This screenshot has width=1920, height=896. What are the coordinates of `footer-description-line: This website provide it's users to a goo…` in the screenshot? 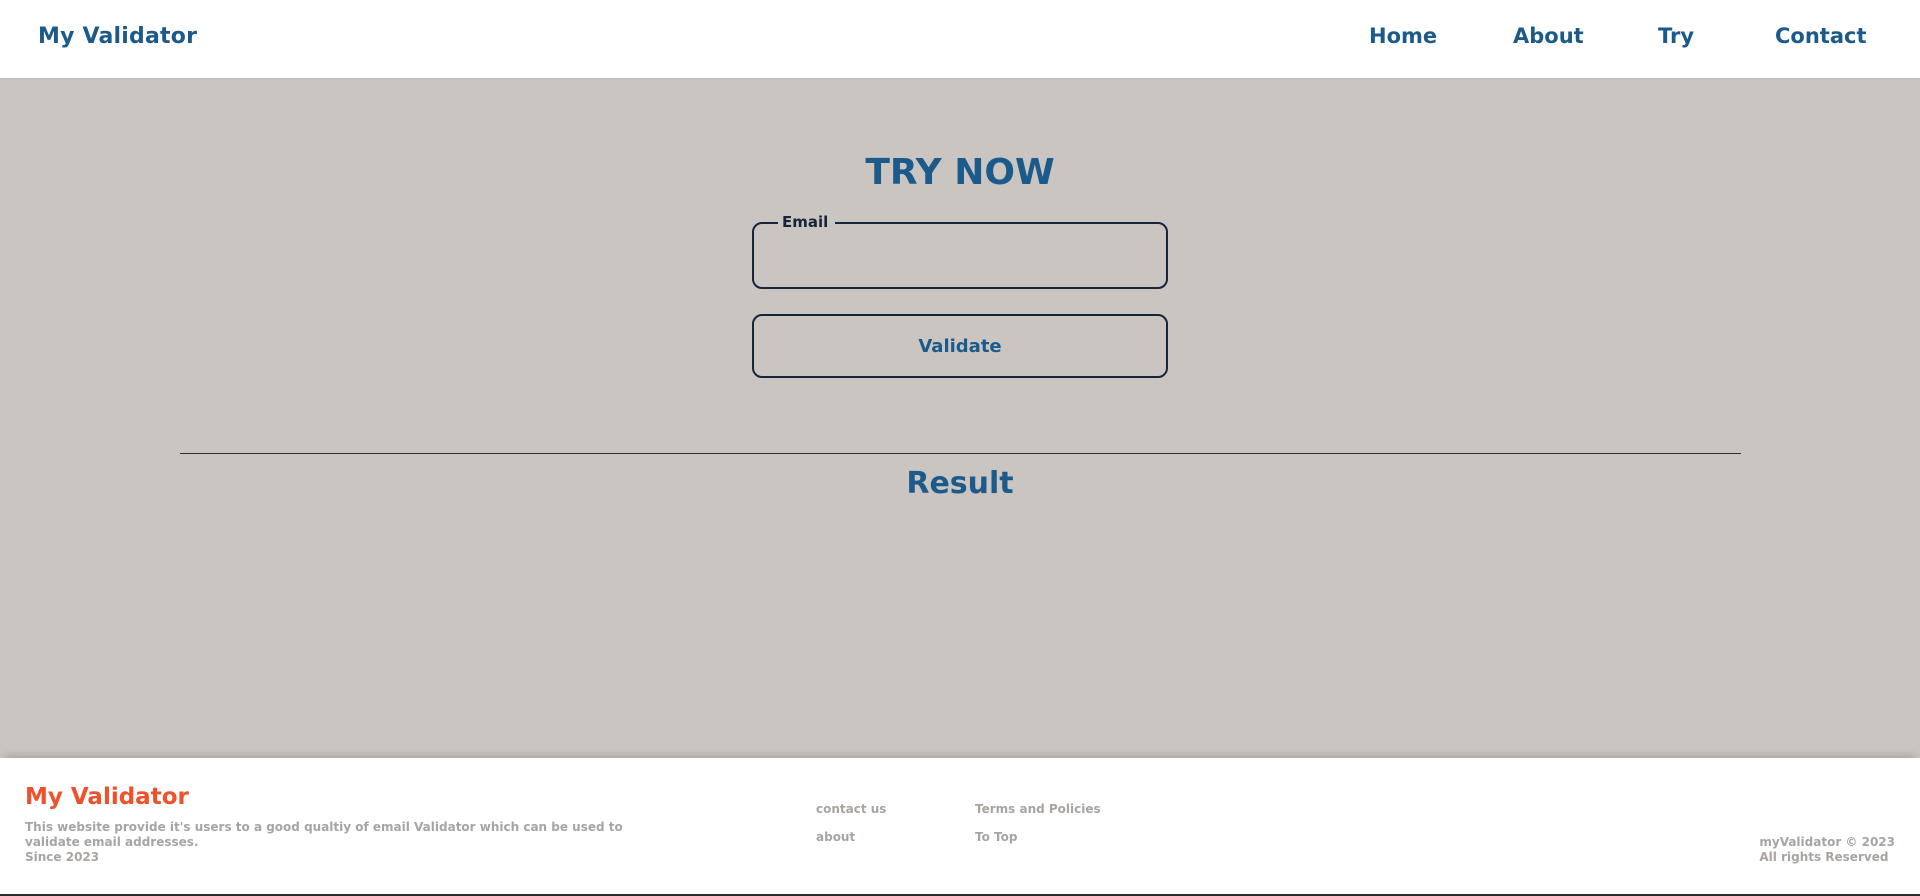 It's located at (324, 827).